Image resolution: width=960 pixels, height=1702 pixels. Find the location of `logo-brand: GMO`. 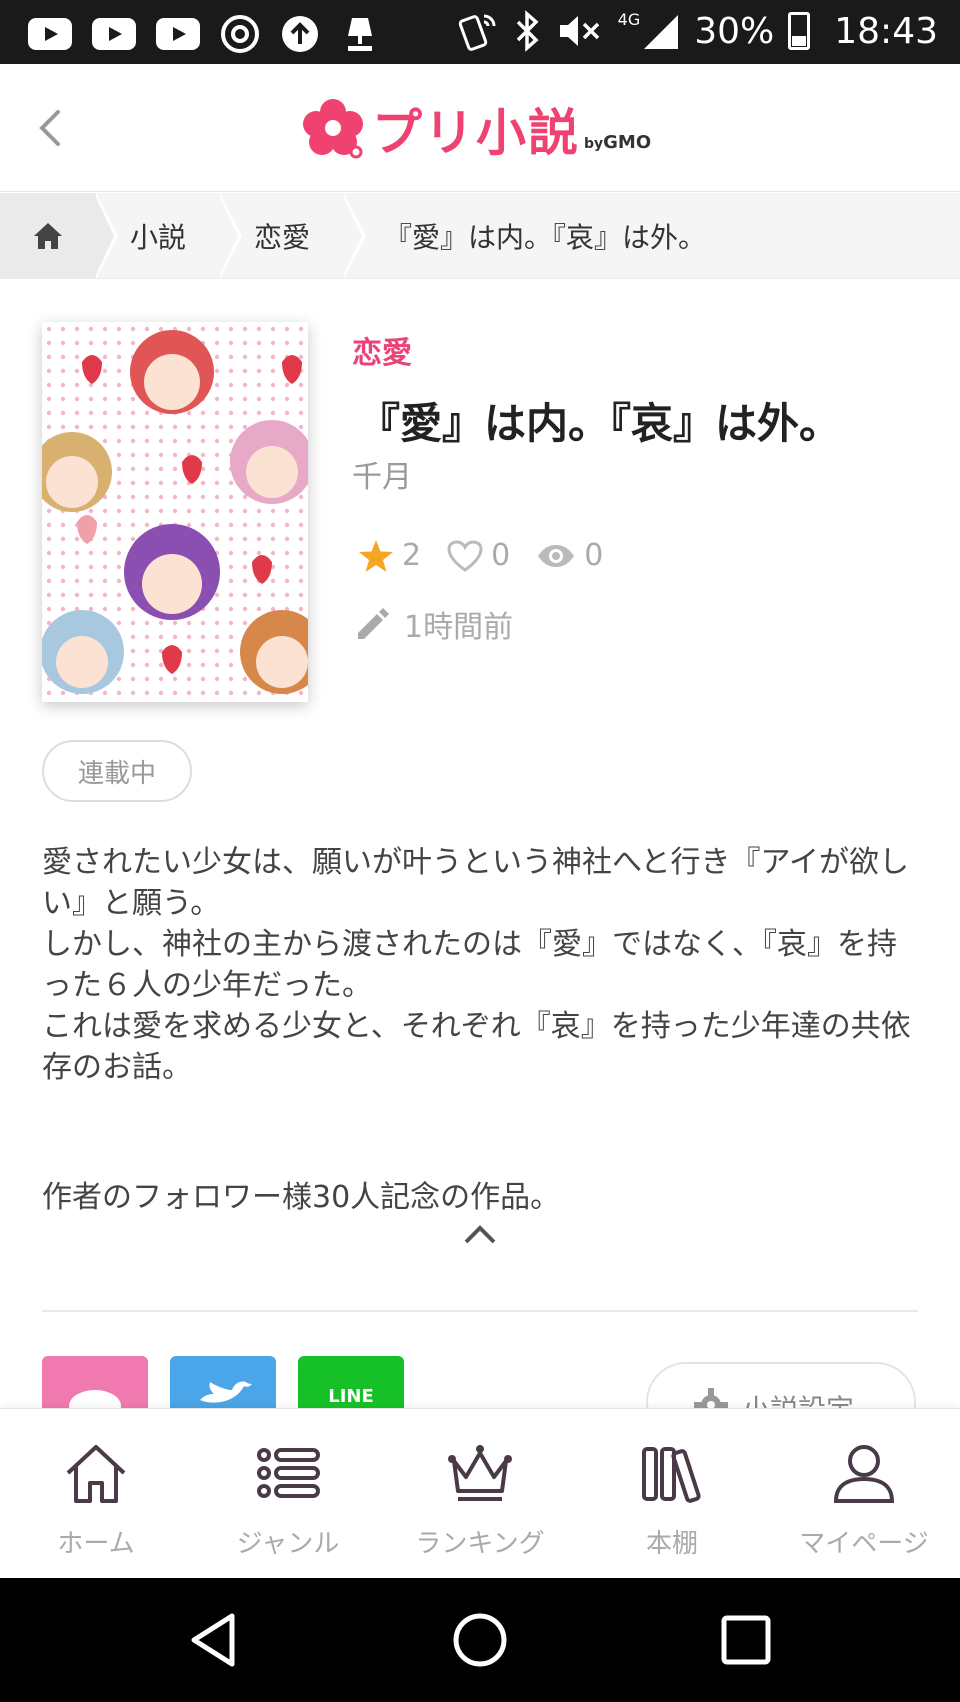

logo-brand: GMO is located at coordinates (627, 142).